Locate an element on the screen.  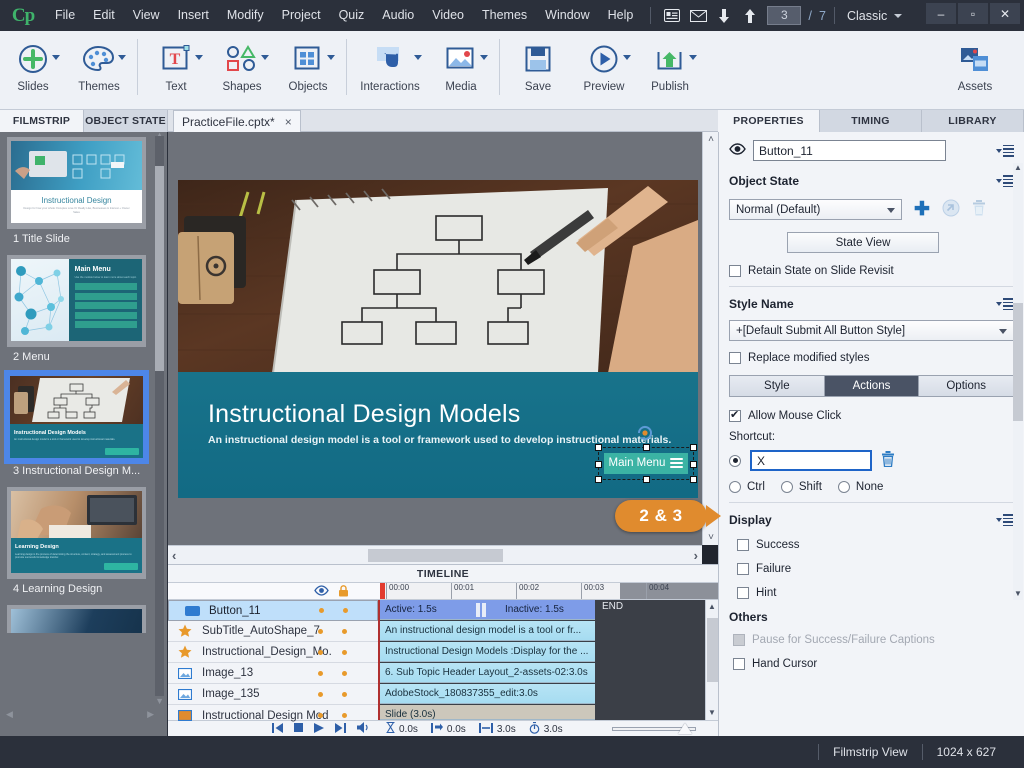
object-name-input is located at coordinates (849, 150).